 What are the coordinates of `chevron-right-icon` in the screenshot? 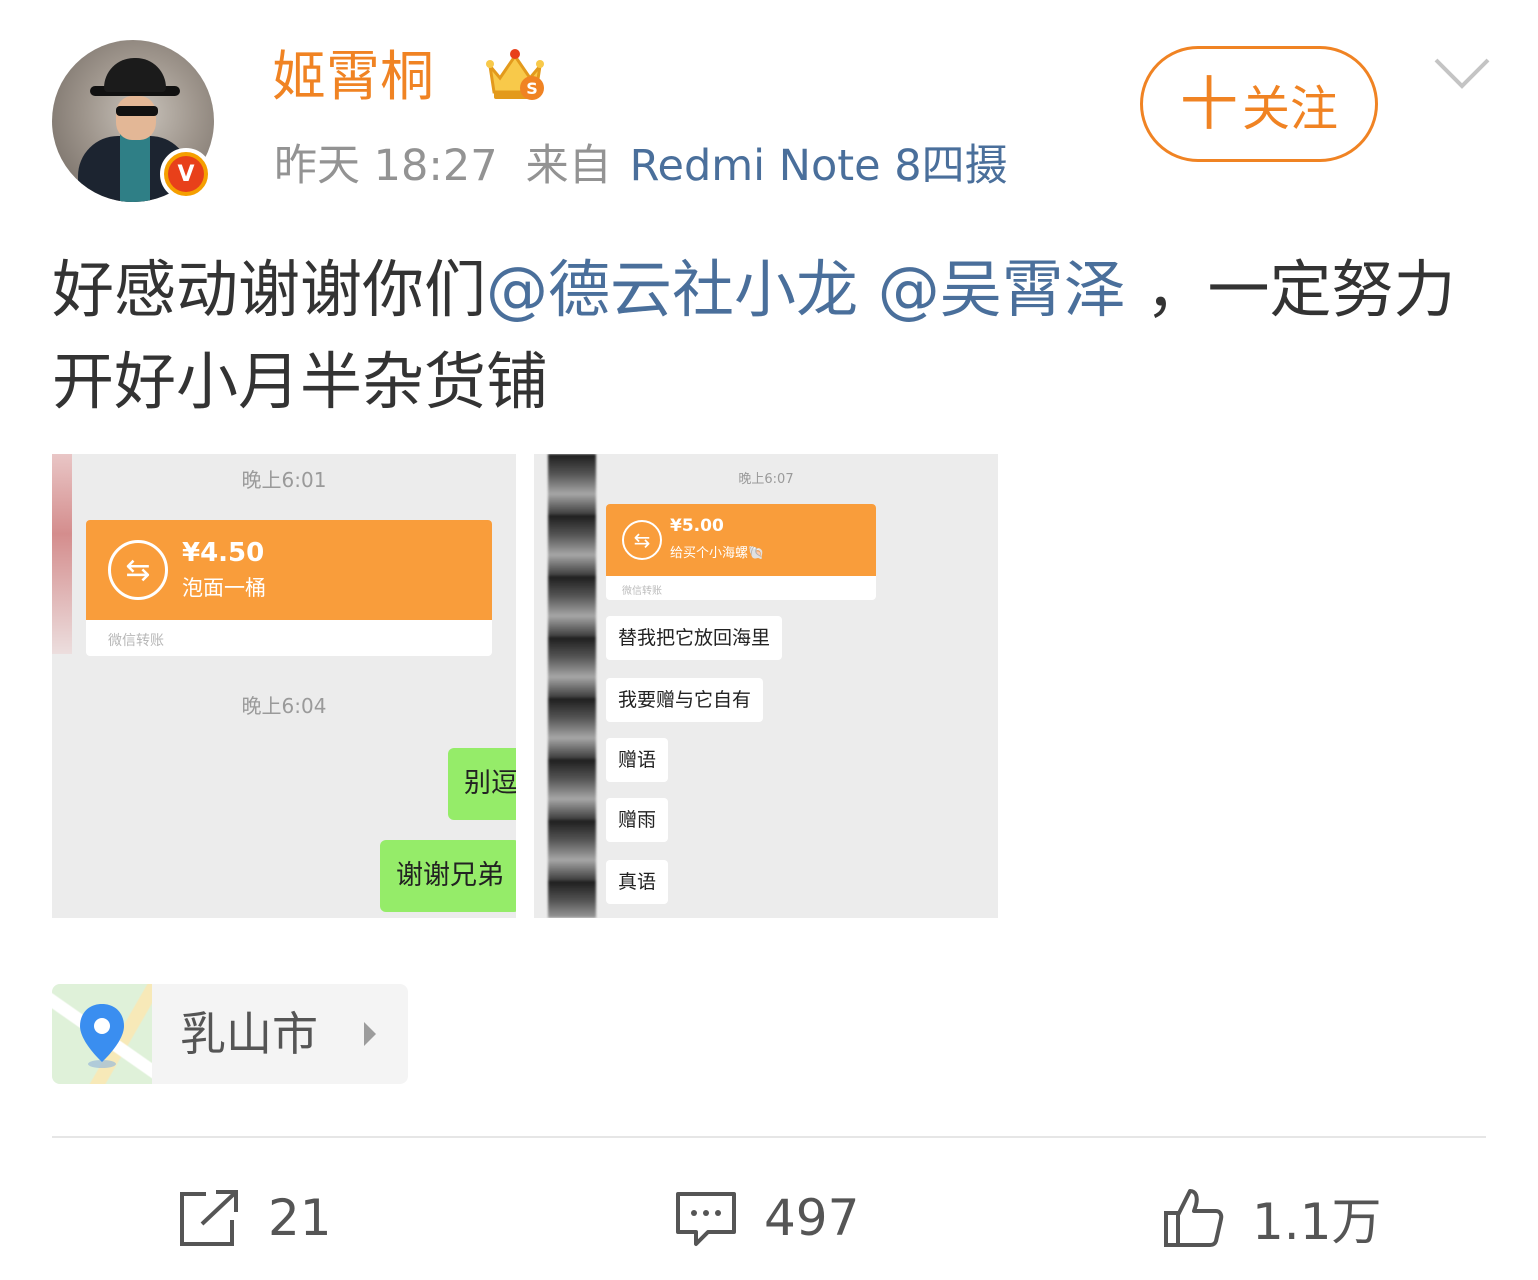 It's located at (370, 1034).